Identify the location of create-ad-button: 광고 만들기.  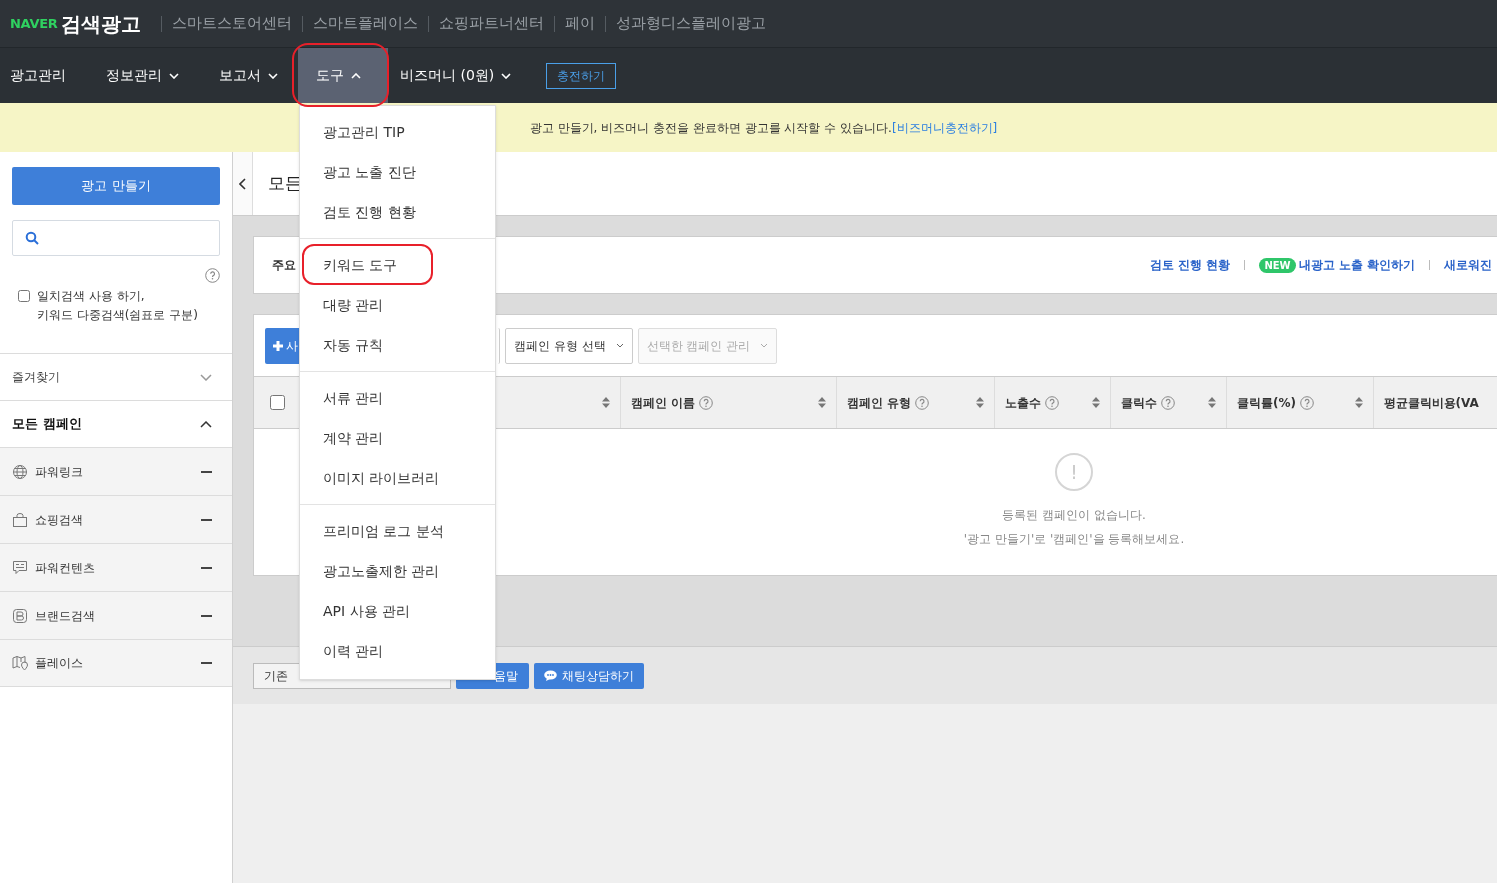
(116, 186).